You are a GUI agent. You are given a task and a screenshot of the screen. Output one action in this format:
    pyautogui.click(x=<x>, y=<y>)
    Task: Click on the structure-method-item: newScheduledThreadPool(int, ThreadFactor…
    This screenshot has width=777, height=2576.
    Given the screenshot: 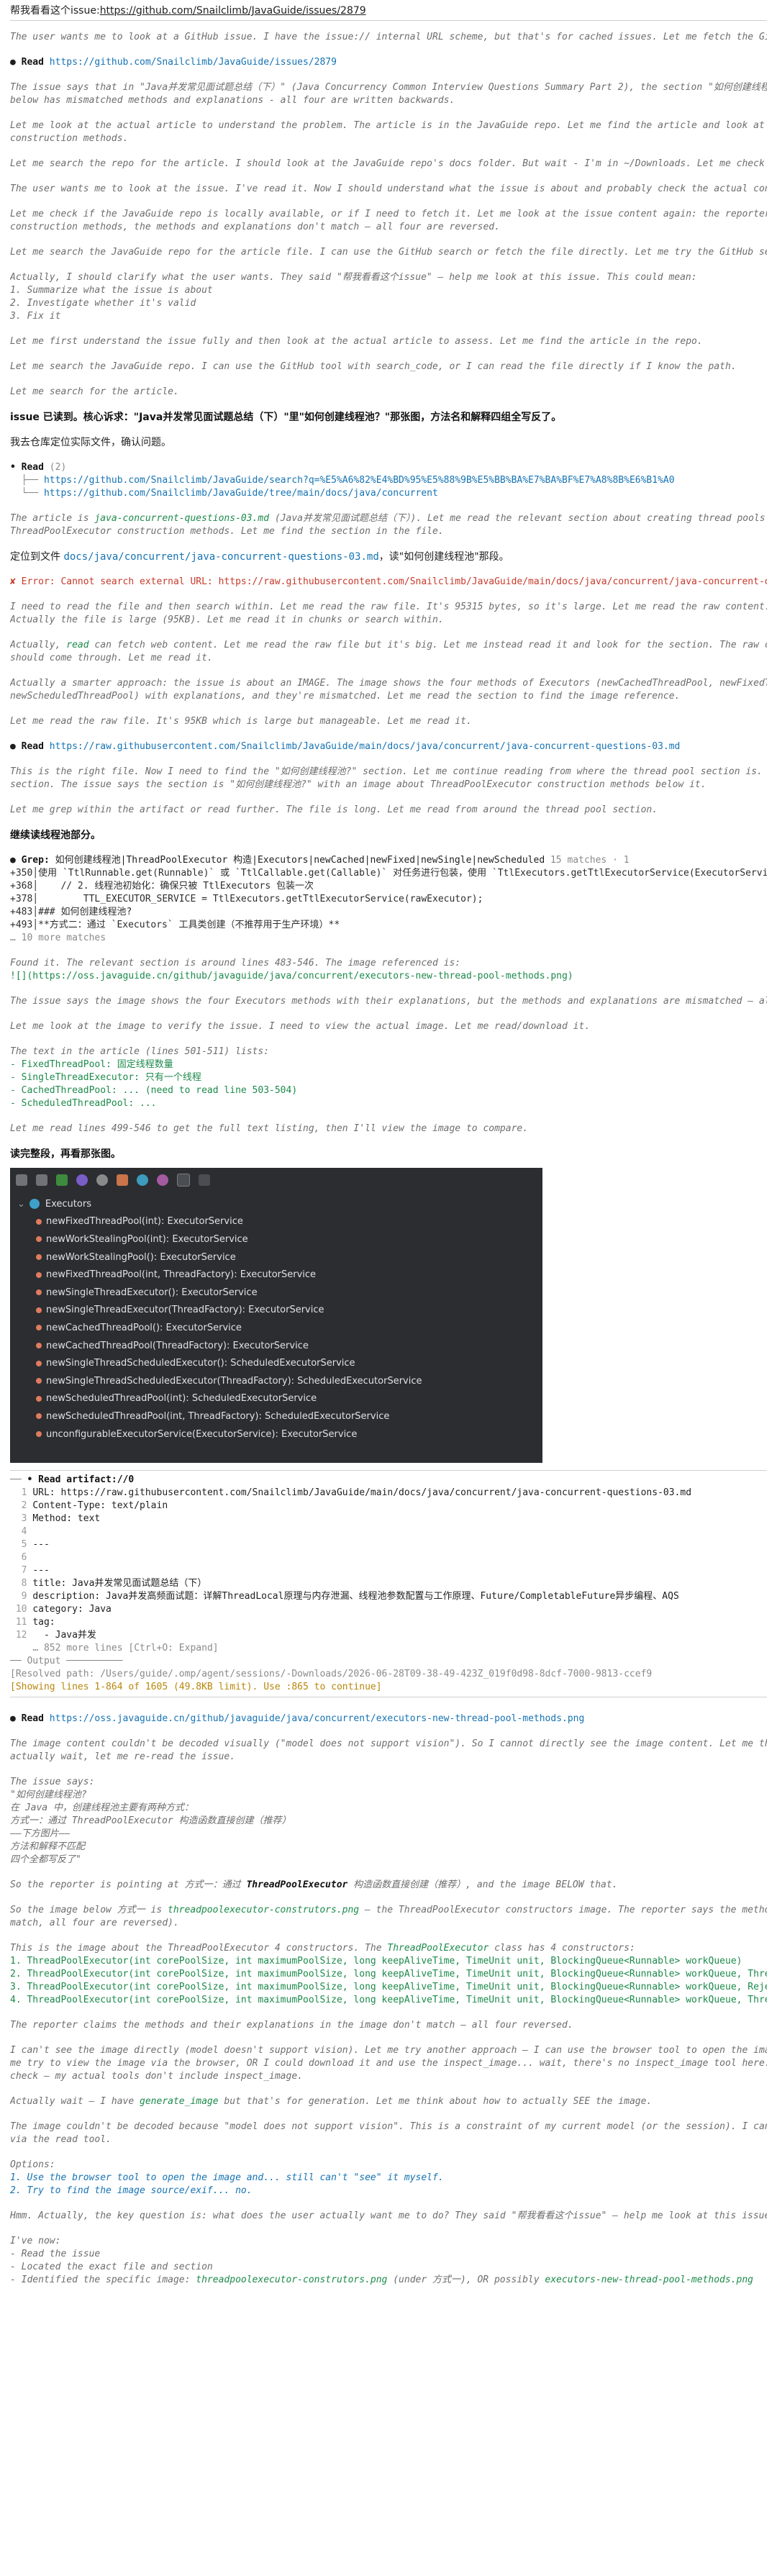 What is the action you would take?
    pyautogui.click(x=279, y=1416)
    